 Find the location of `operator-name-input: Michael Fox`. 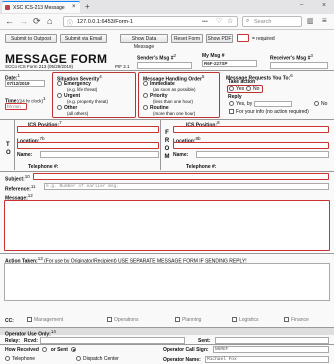

operator-name-input: Michael Fox is located at coordinates (267, 359).